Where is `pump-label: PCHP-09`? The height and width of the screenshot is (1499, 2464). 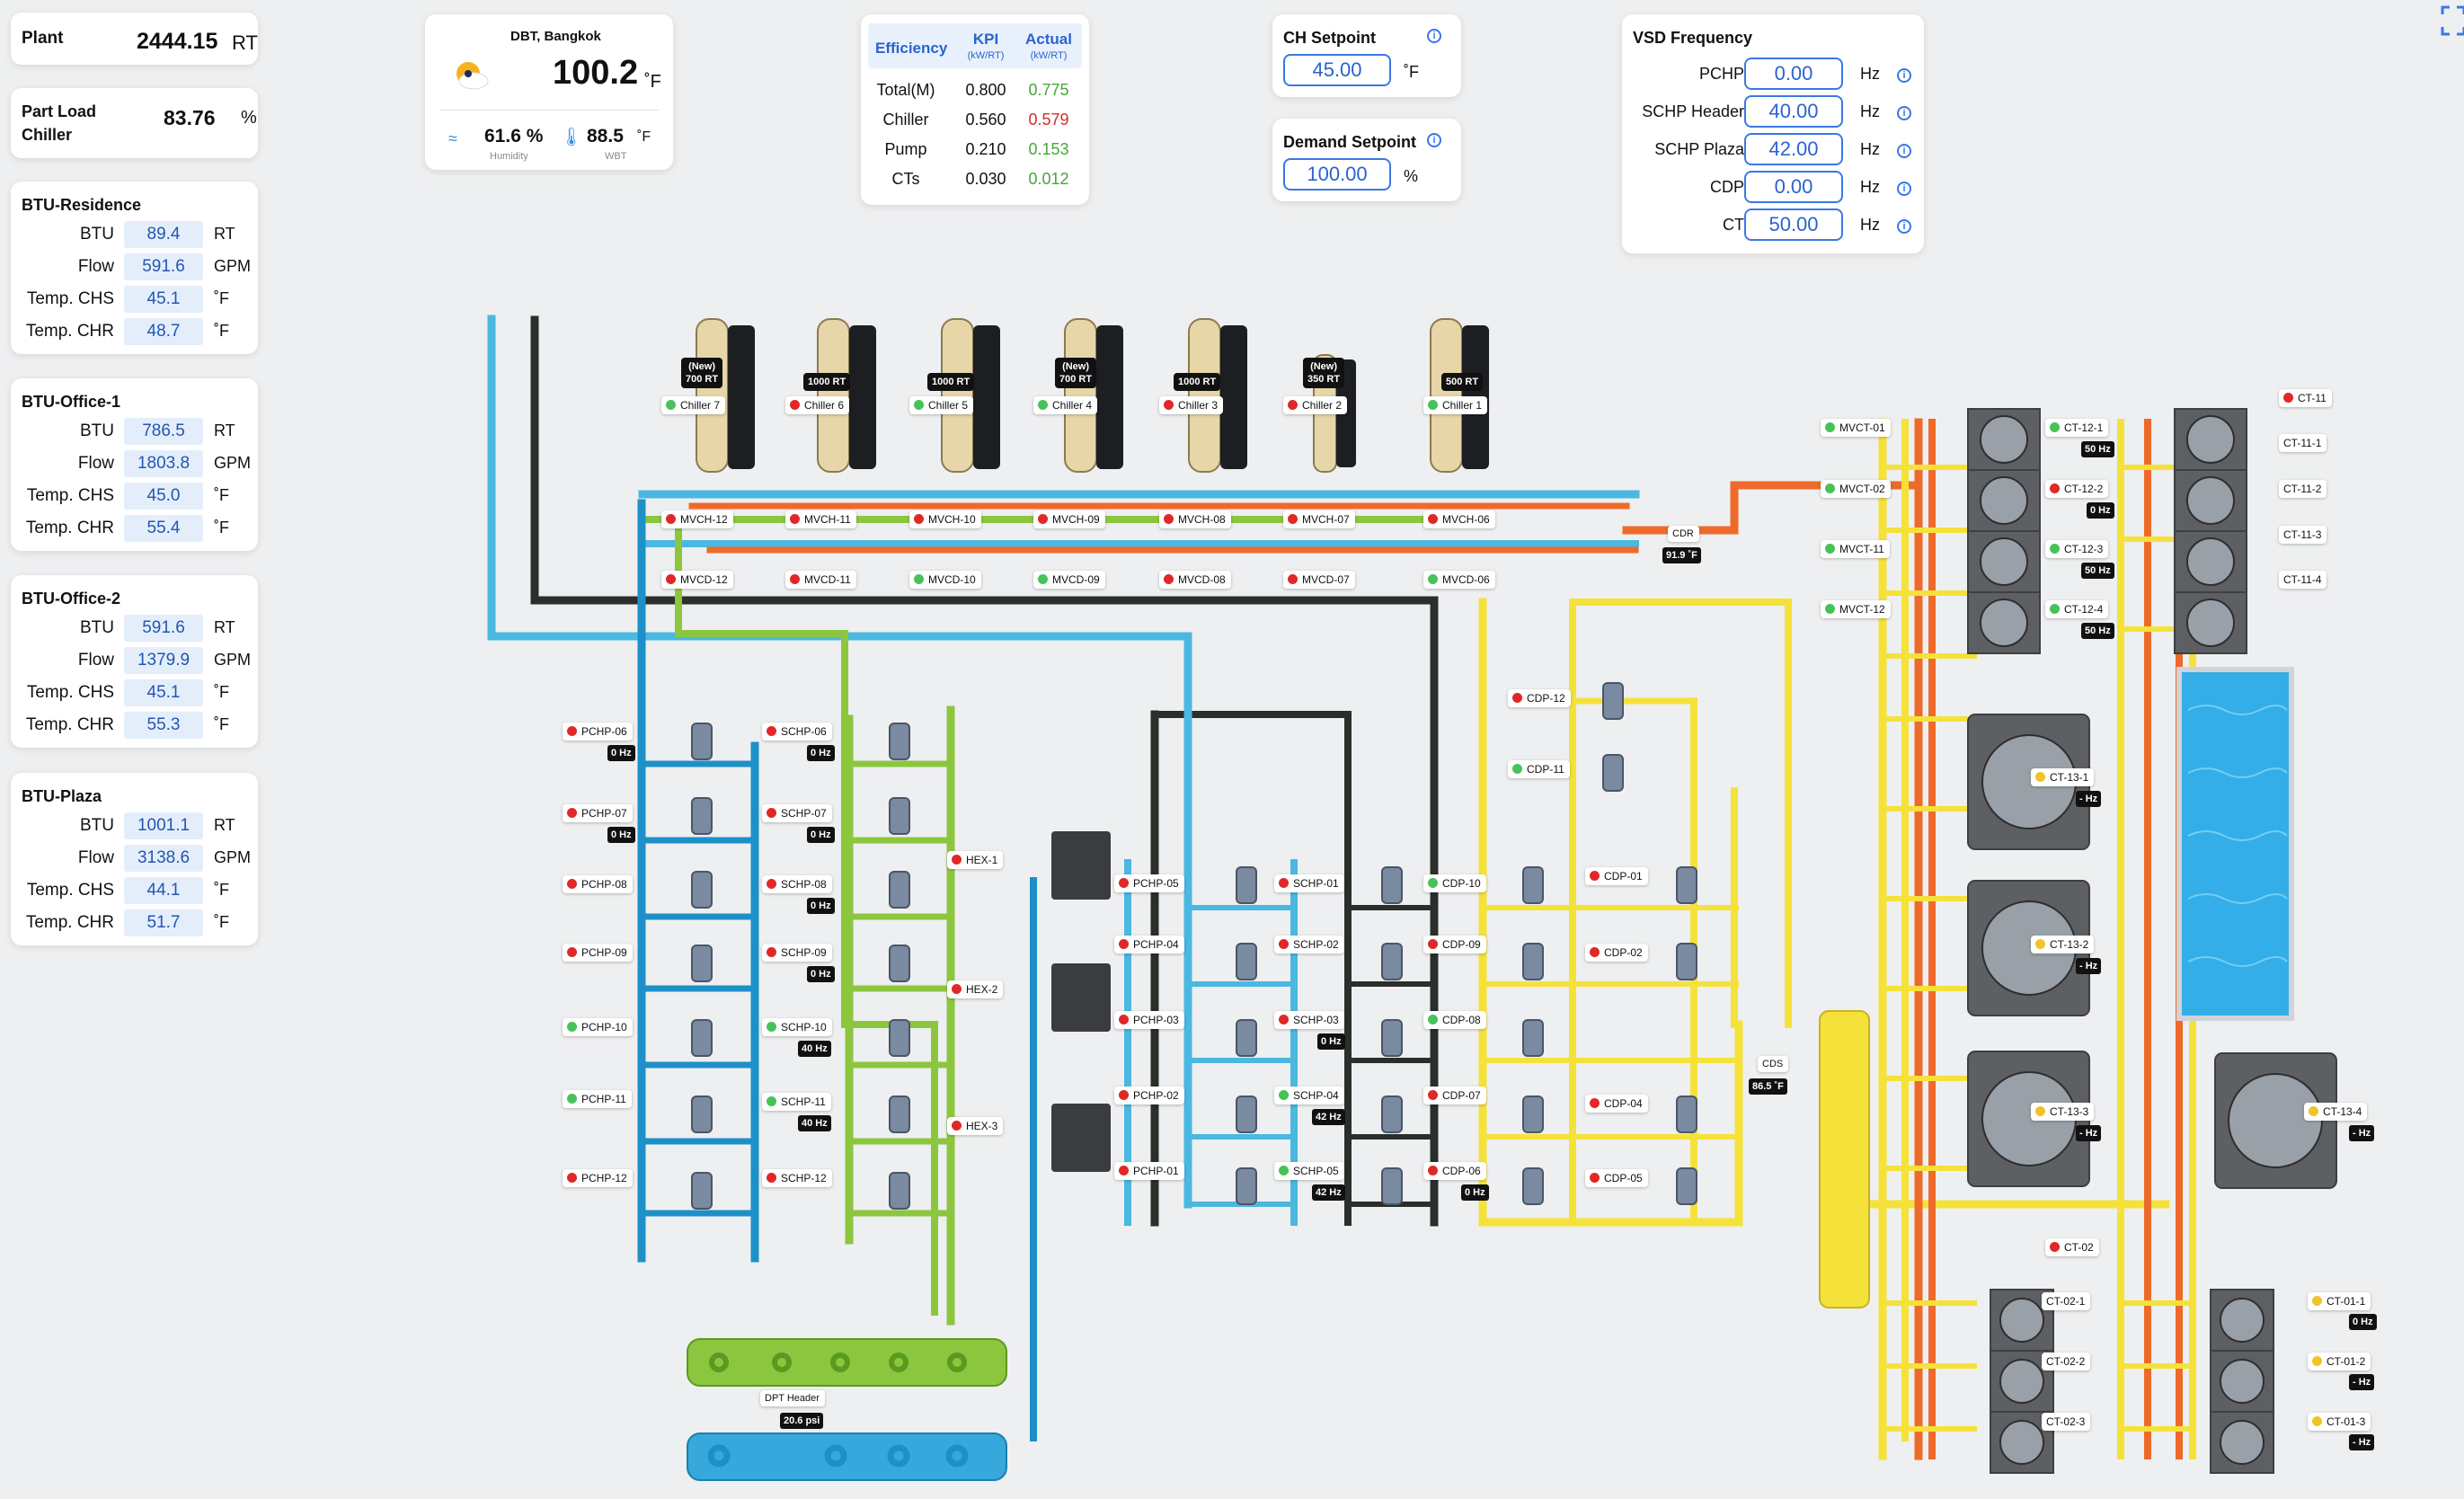 pump-label: PCHP-09 is located at coordinates (598, 953).